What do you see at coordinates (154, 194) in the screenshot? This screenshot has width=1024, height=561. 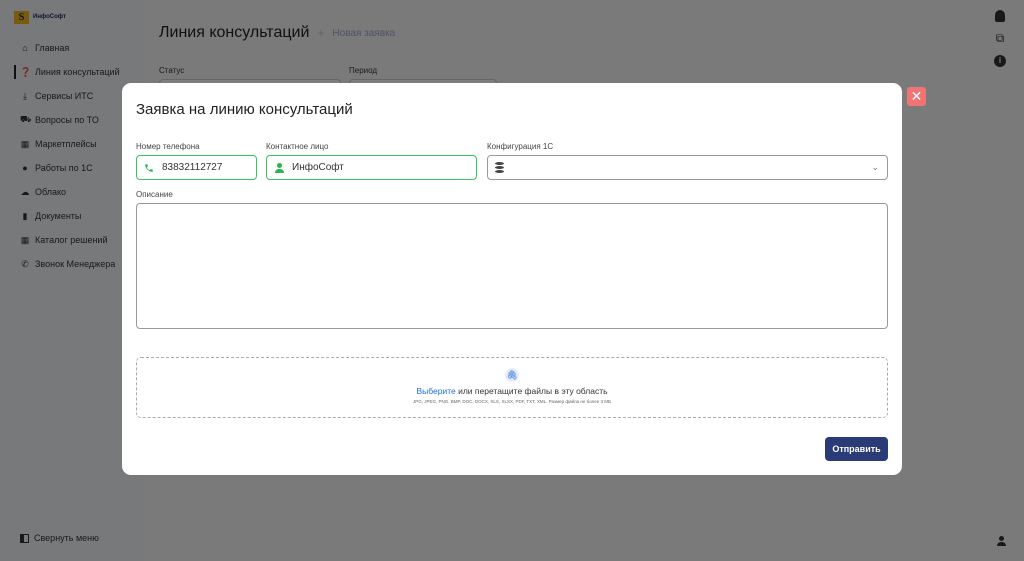 I see `description-label: Описание` at bounding box center [154, 194].